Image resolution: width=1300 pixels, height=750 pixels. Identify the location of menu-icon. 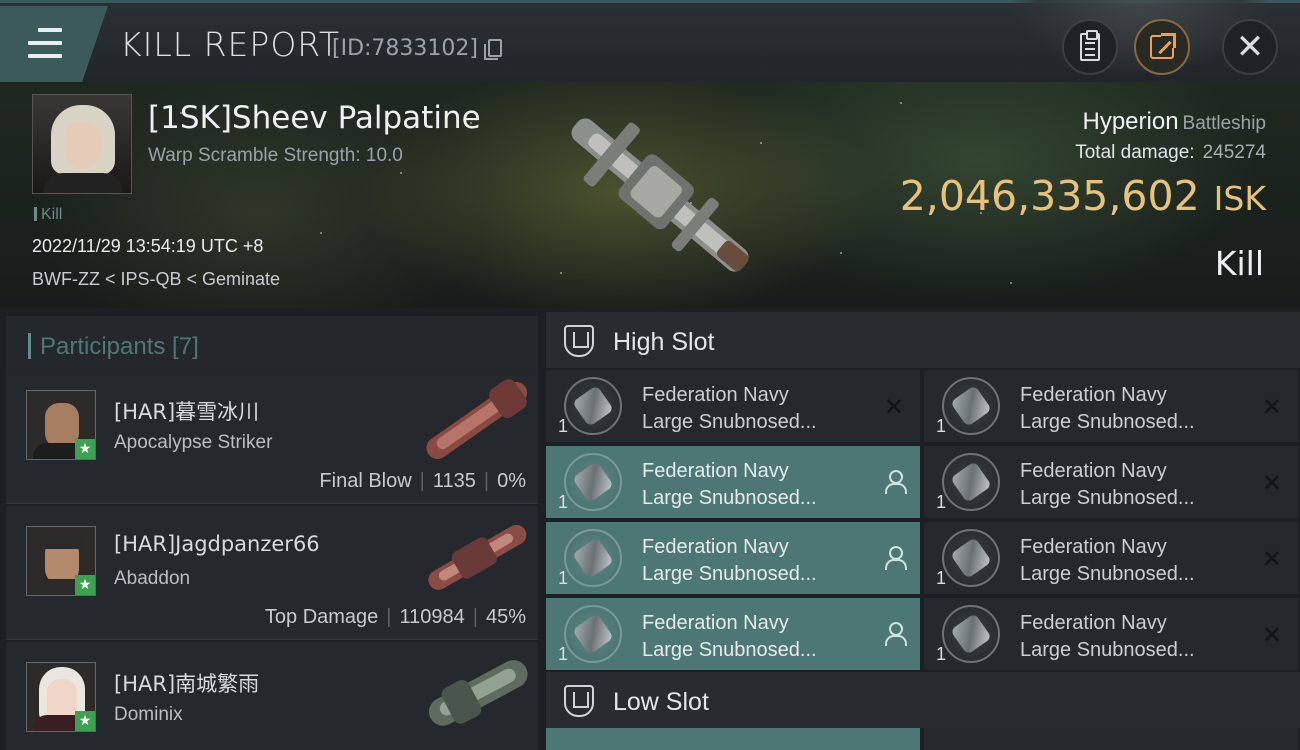
(45, 43).